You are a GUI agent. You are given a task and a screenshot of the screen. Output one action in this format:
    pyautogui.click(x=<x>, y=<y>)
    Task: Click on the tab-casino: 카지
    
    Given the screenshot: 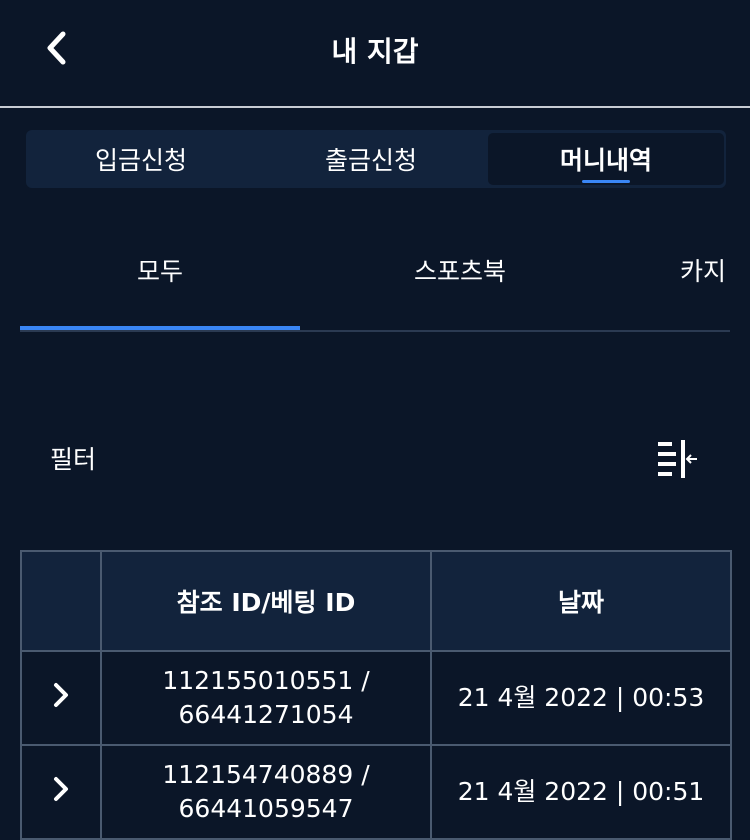 What is the action you would take?
    pyautogui.click(x=705, y=270)
    